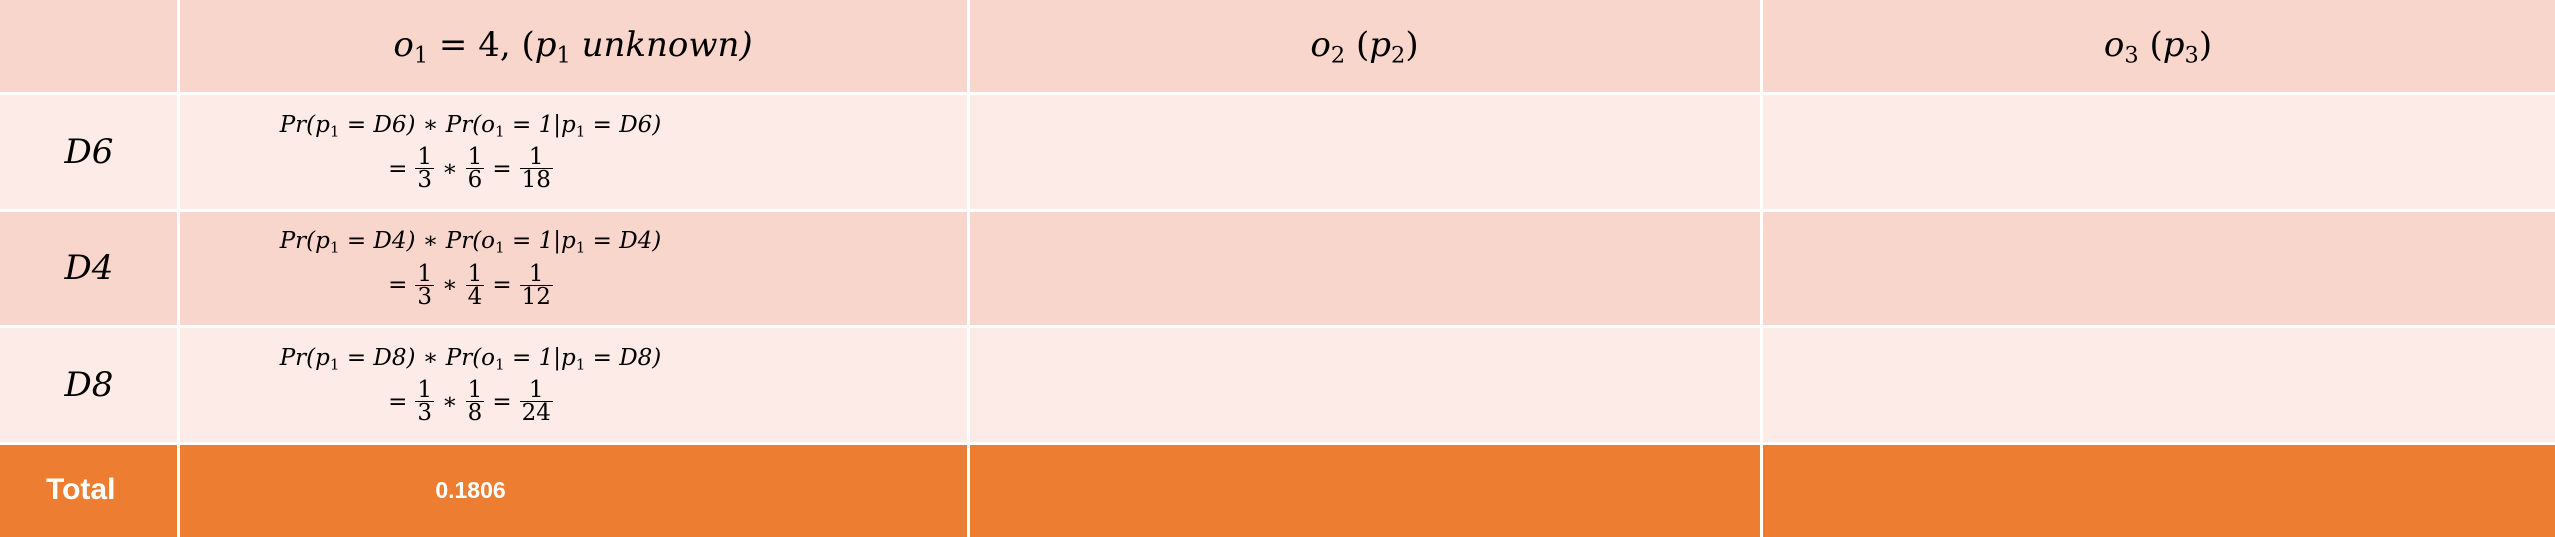  What do you see at coordinates (89, 46) in the screenshot?
I see `header-corner-cell` at bounding box center [89, 46].